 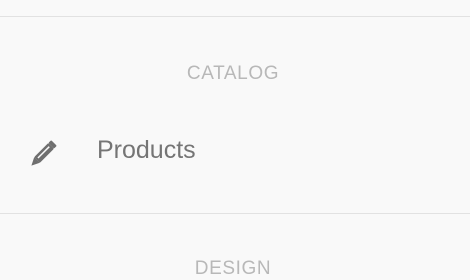 What do you see at coordinates (146, 150) in the screenshot?
I see `sidebar-item-label: Products` at bounding box center [146, 150].